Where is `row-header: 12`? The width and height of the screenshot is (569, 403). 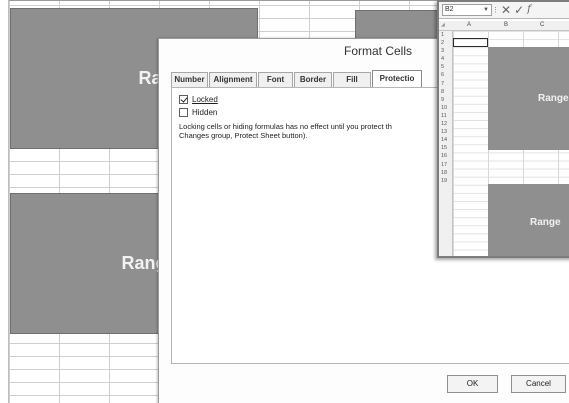 row-header: 12 is located at coordinates (445, 124).